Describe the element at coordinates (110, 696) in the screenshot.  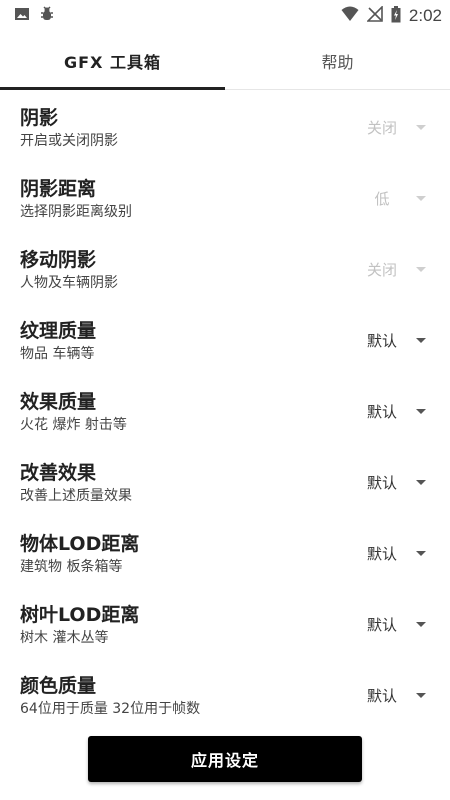
I see `setting-text: 颜色质量 64位用于质量 32位用于帧数` at that location.